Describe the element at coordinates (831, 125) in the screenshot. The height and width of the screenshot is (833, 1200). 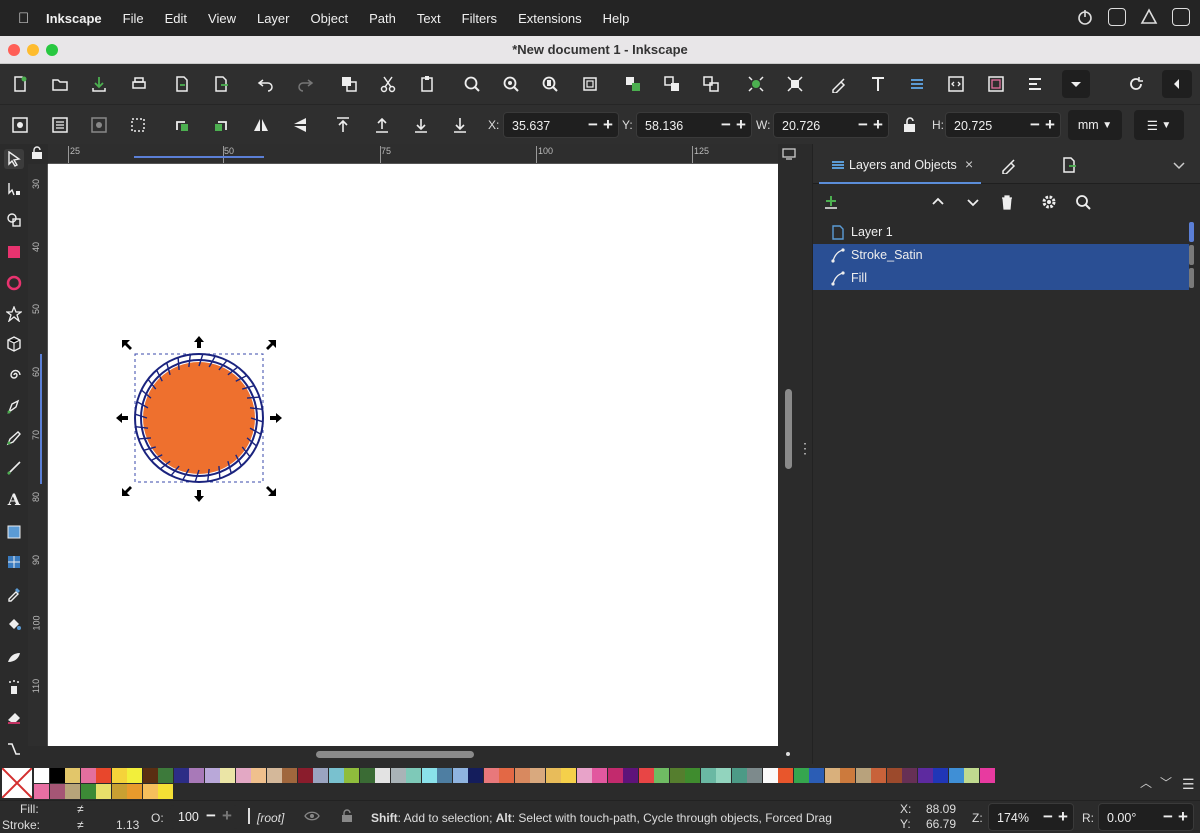
I see `width-field: 20.726 − +` at that location.